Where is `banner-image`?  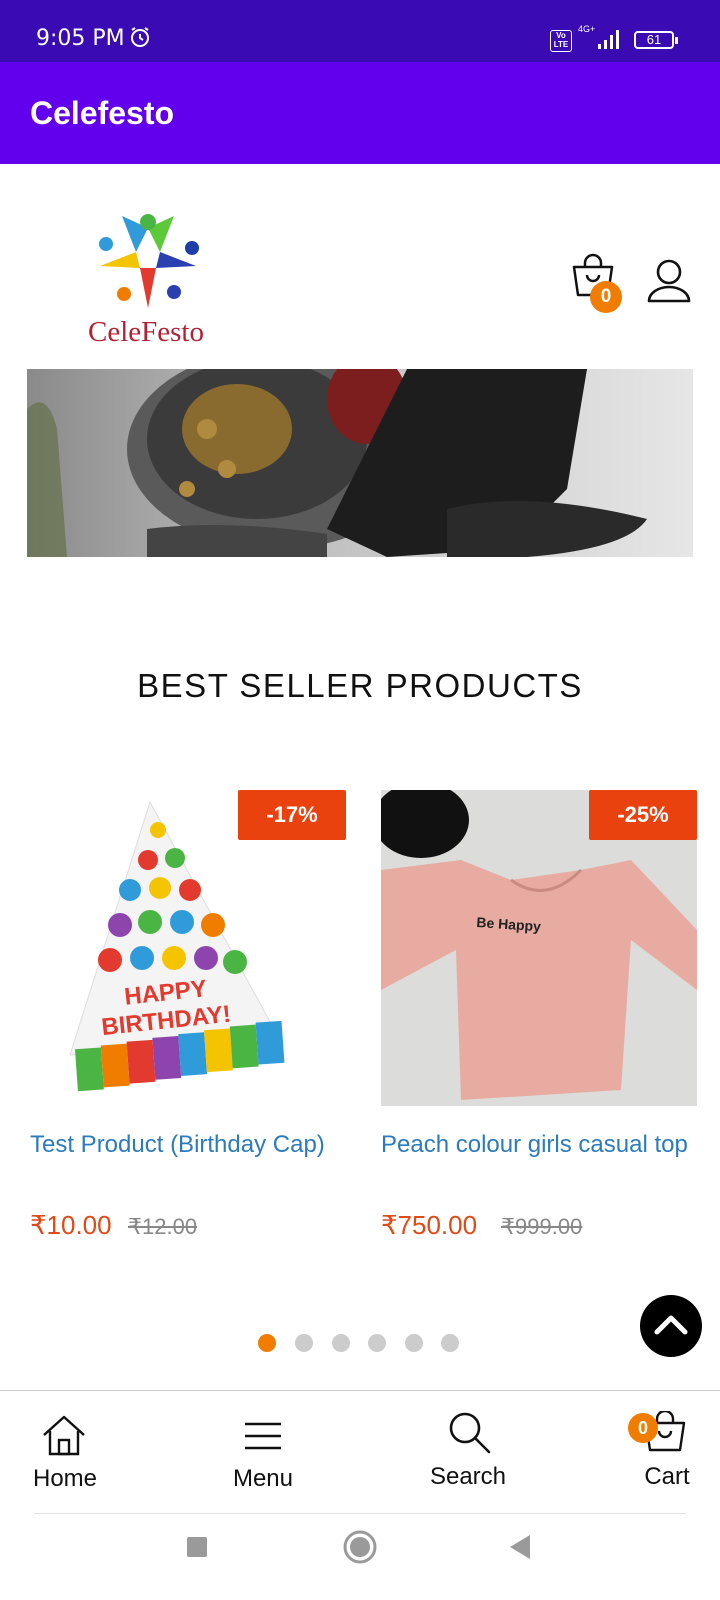
banner-image is located at coordinates (337, 463).